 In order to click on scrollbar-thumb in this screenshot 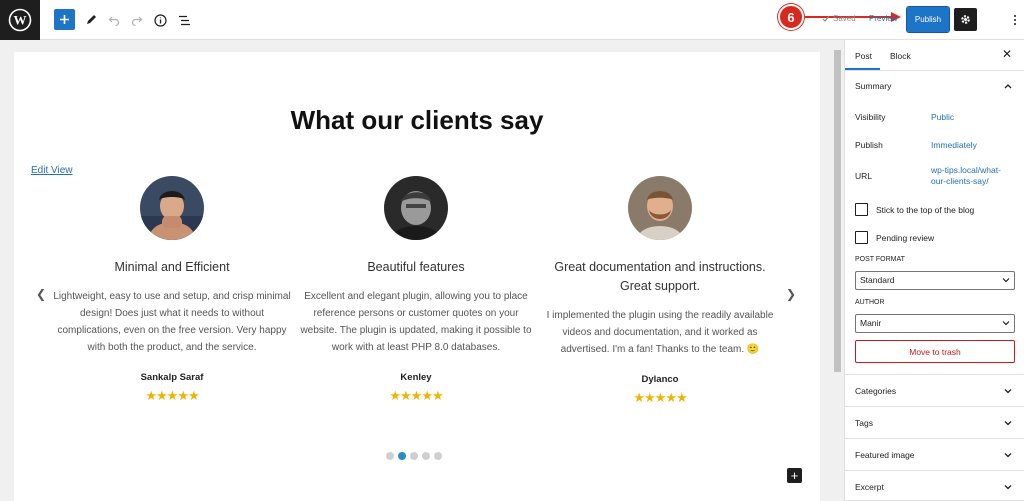, I will do `click(837, 211)`.